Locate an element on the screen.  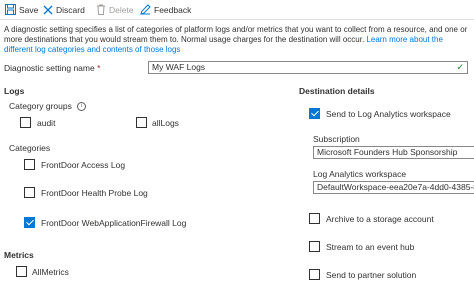
destination-heading: Destination details is located at coordinates (337, 91).